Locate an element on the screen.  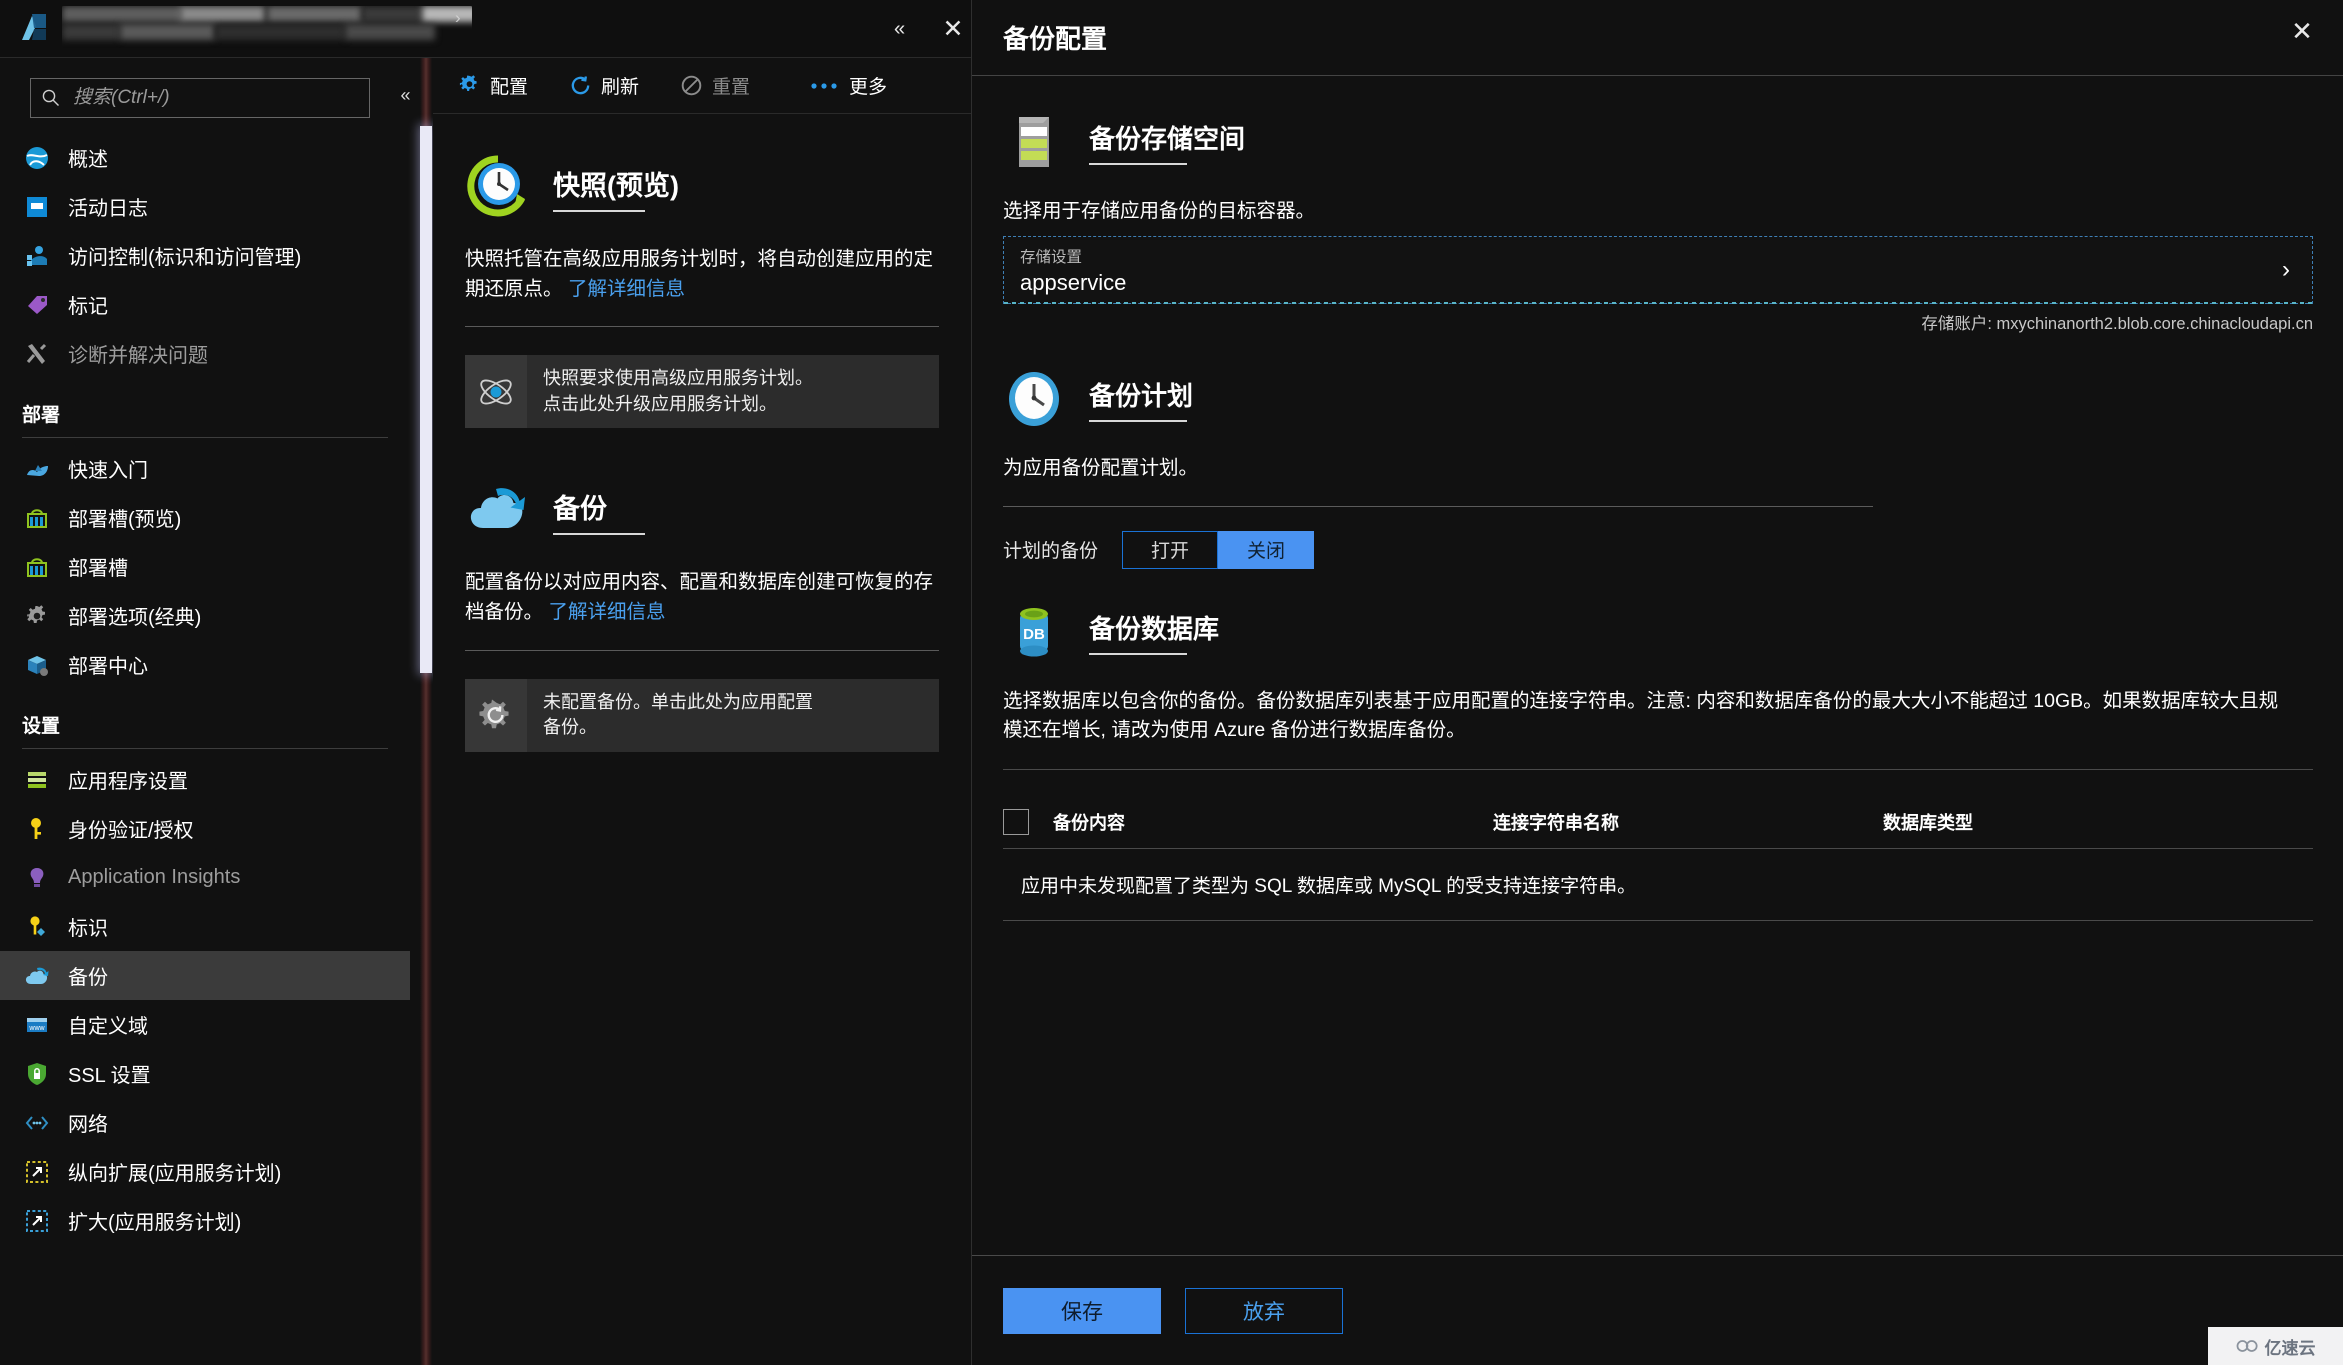
backup-not-configured-notice: 未配置备份。单击此处为应用配置 备份。 is located at coordinates (702, 715).